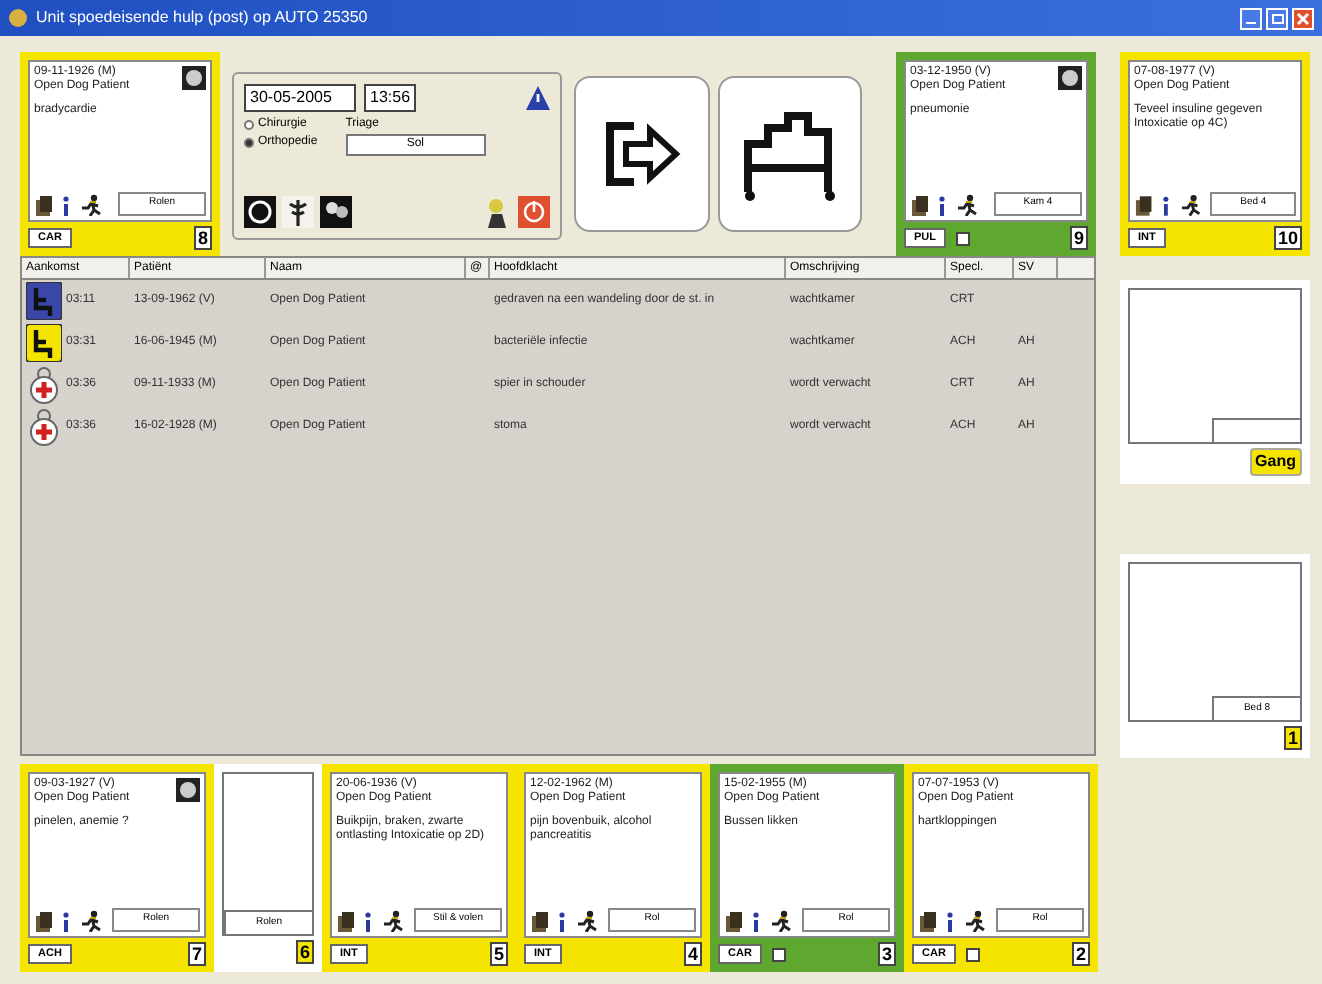 The width and height of the screenshot is (1322, 984). What do you see at coordinates (538, 98) in the screenshot?
I see `warning-icon` at bounding box center [538, 98].